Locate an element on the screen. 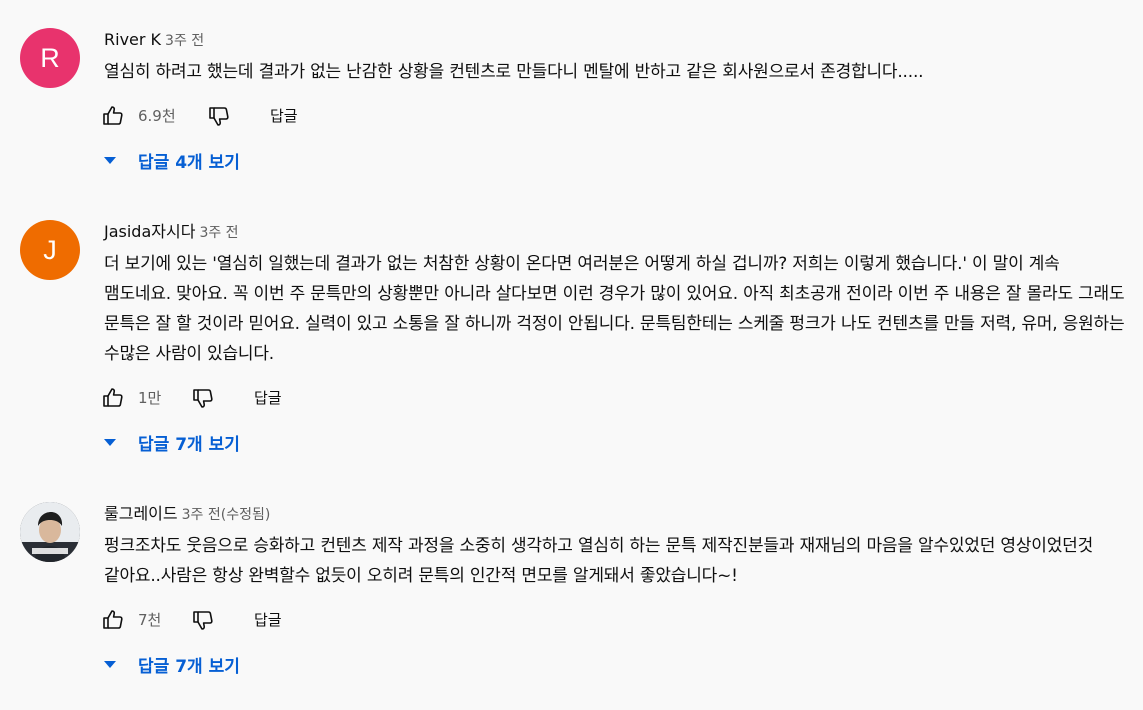 The height and width of the screenshot is (710, 1143). view-replies-label: 답글 4개 보기 is located at coordinates (189, 162).